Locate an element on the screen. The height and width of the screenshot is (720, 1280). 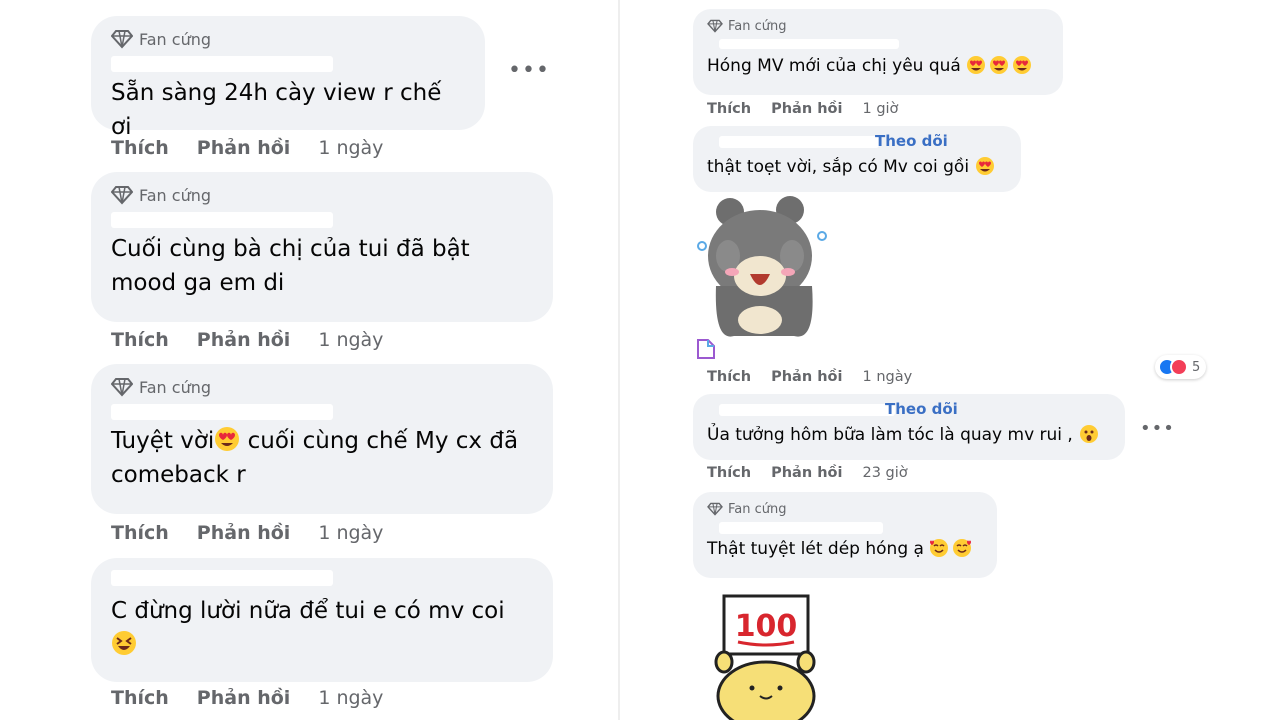
comment-text: Thật tuyệt lét dép hóng ạ is located at coordinates (845, 549).